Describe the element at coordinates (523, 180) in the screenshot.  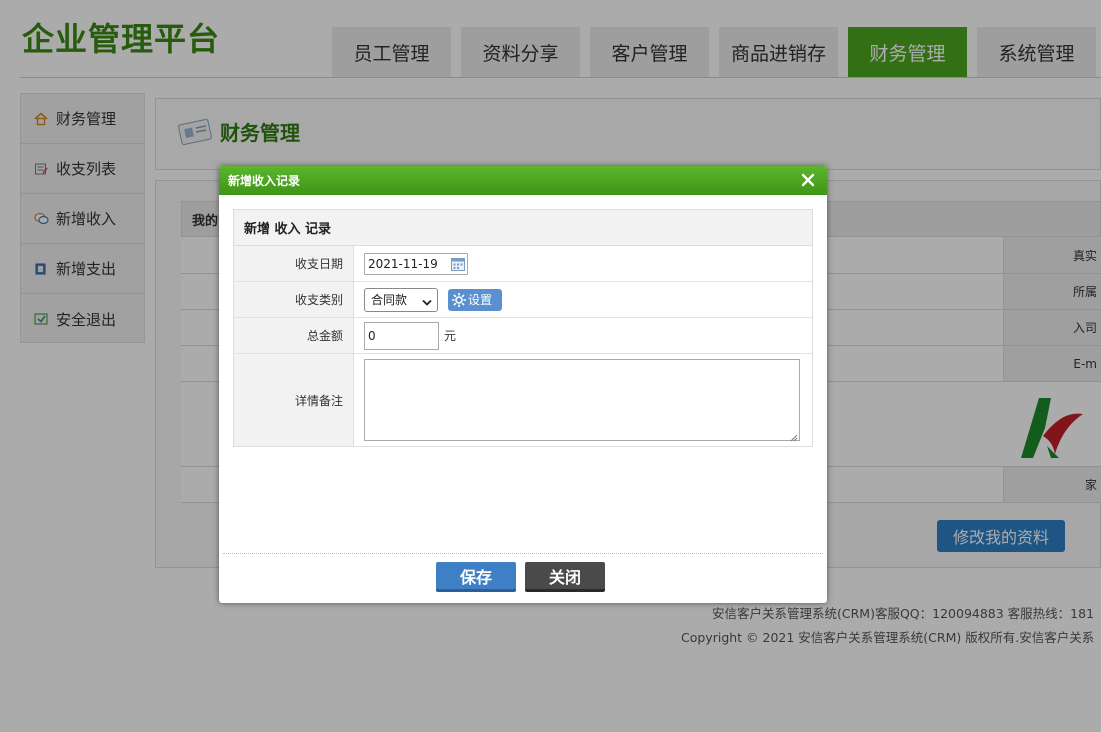
I see `dialog-titlebar: 新增收入记录` at that location.